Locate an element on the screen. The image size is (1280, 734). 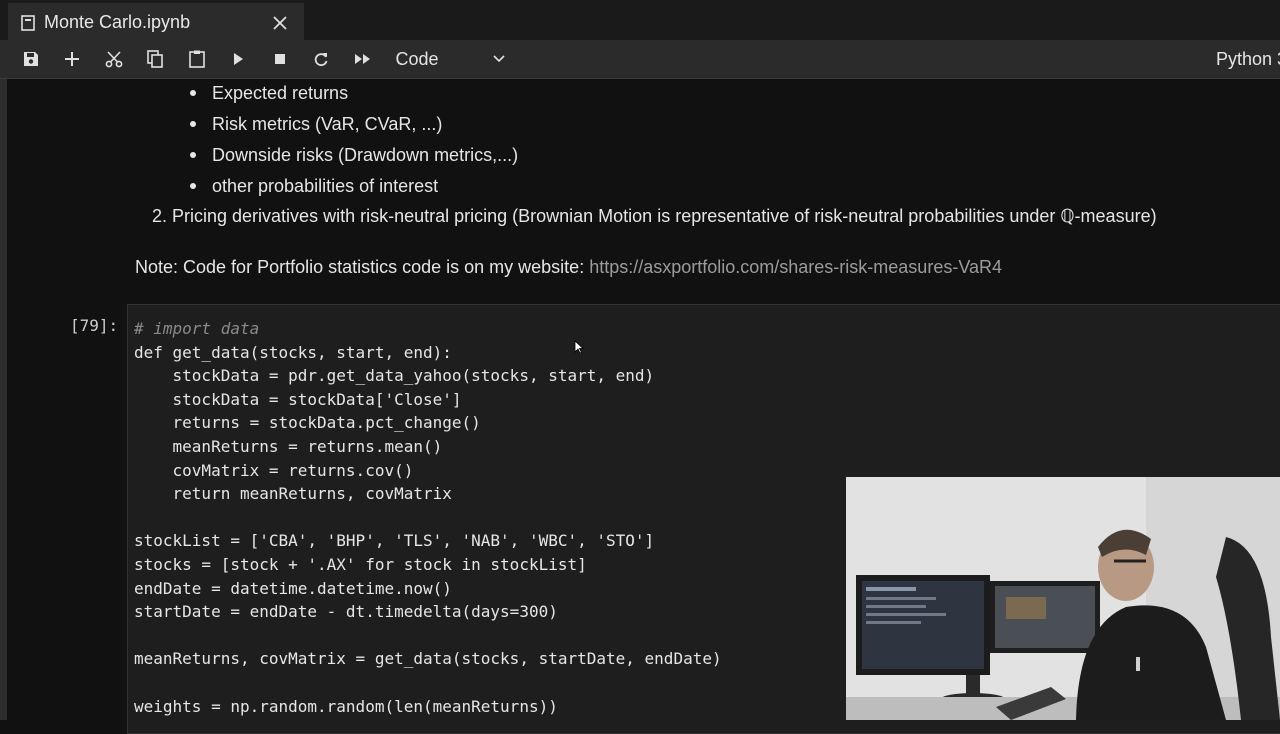
stop-button is located at coordinates (280, 59).